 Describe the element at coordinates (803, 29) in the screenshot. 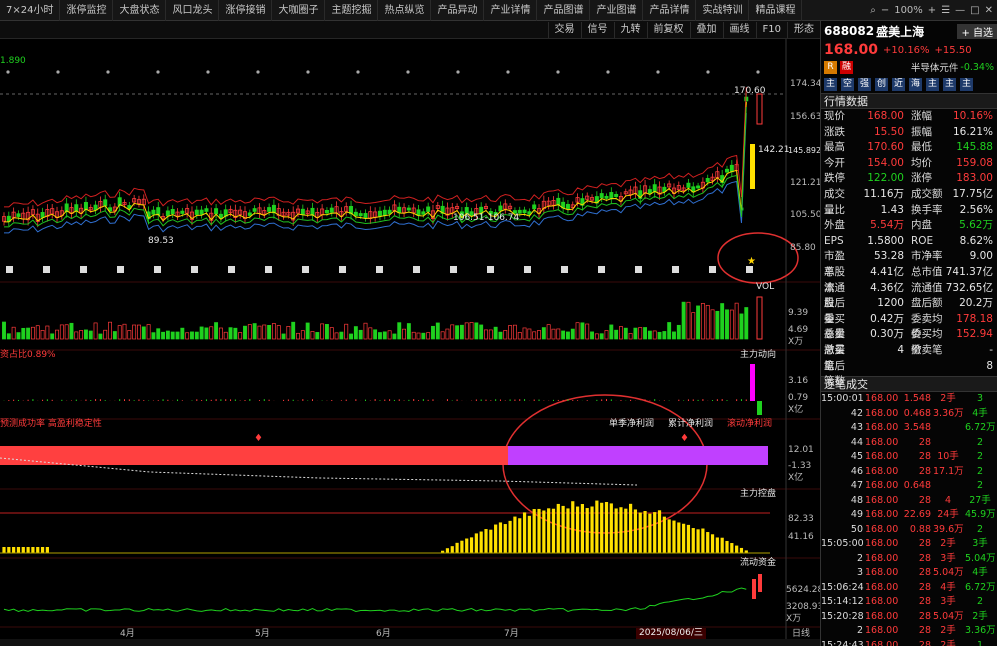

I see `toolbar-item: 形态` at that location.